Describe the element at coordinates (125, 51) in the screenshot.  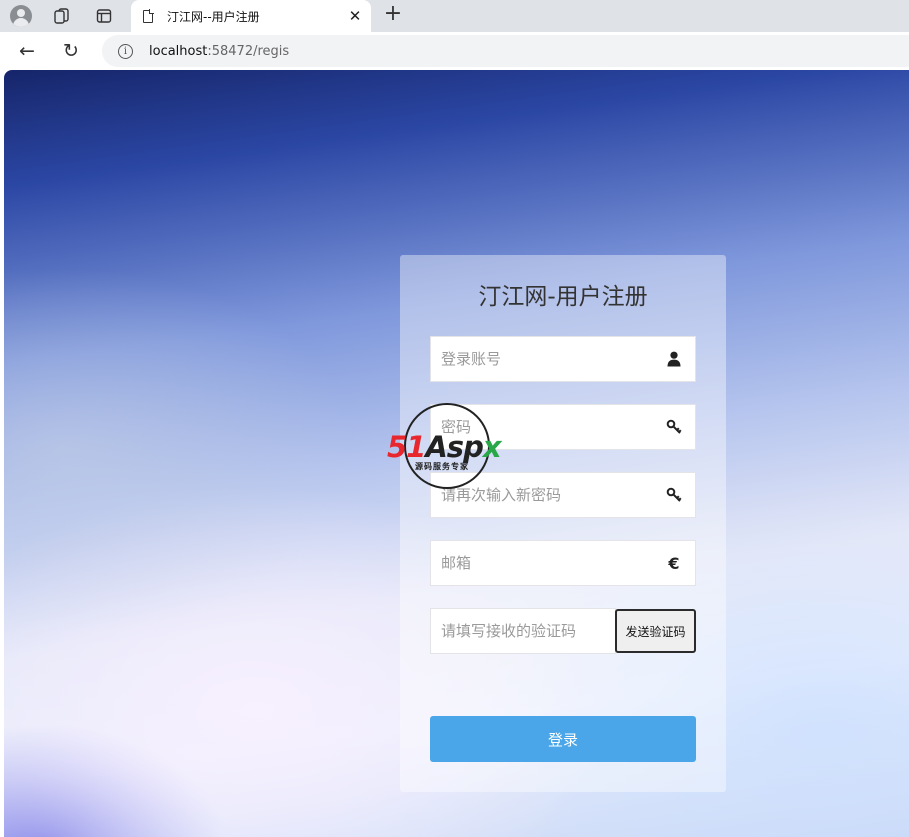
I see `site-info-icon: i` at that location.